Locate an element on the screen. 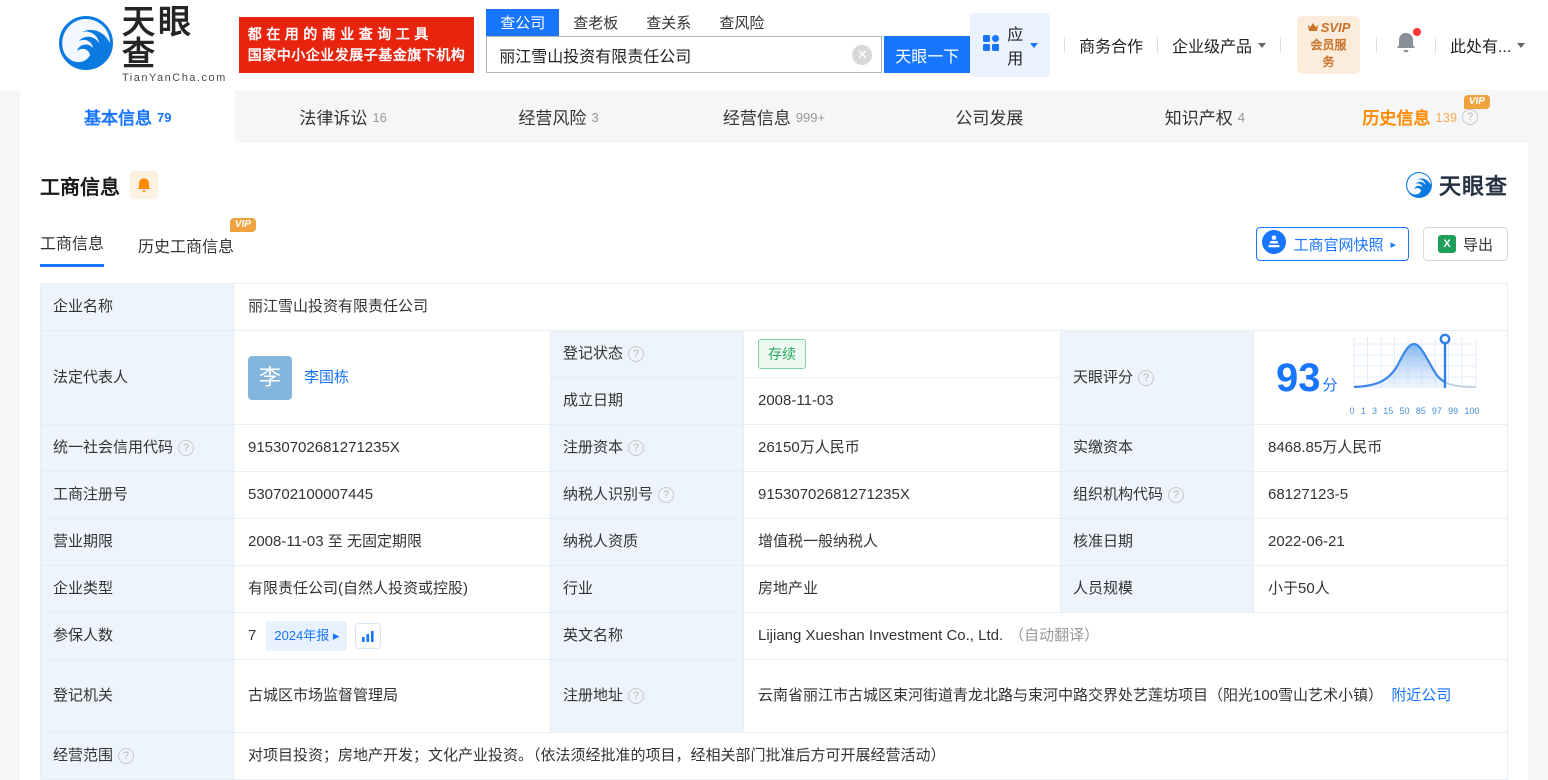 The width and height of the screenshot is (1548, 780). stamp-icon is located at coordinates (1274, 244).